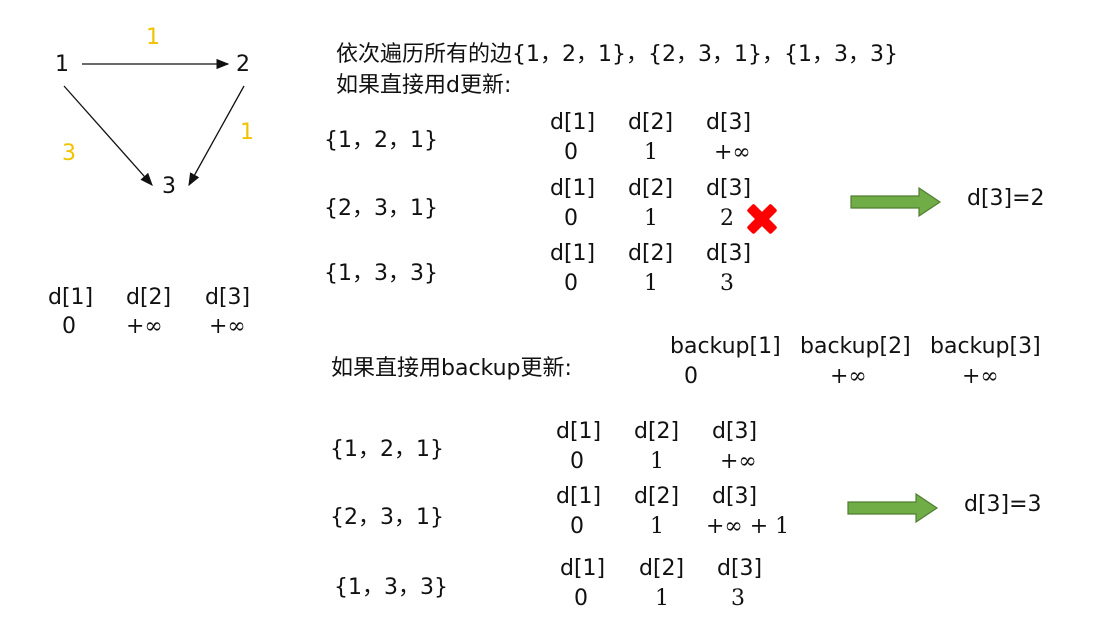  I want to click on d-row1-v1: 0, so click(571, 152).